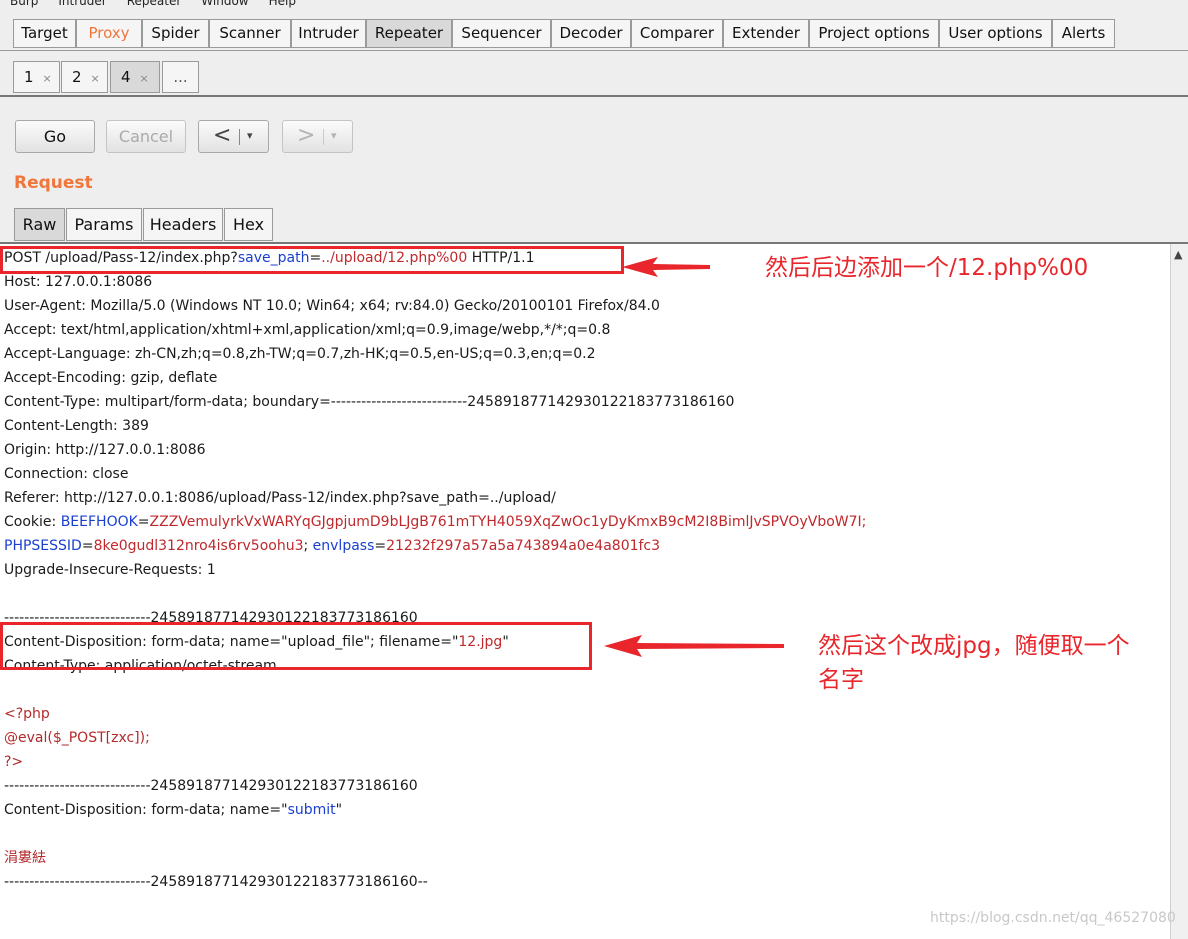 The width and height of the screenshot is (1188, 939). What do you see at coordinates (343, 546) in the screenshot?
I see `param-name: envlpass` at bounding box center [343, 546].